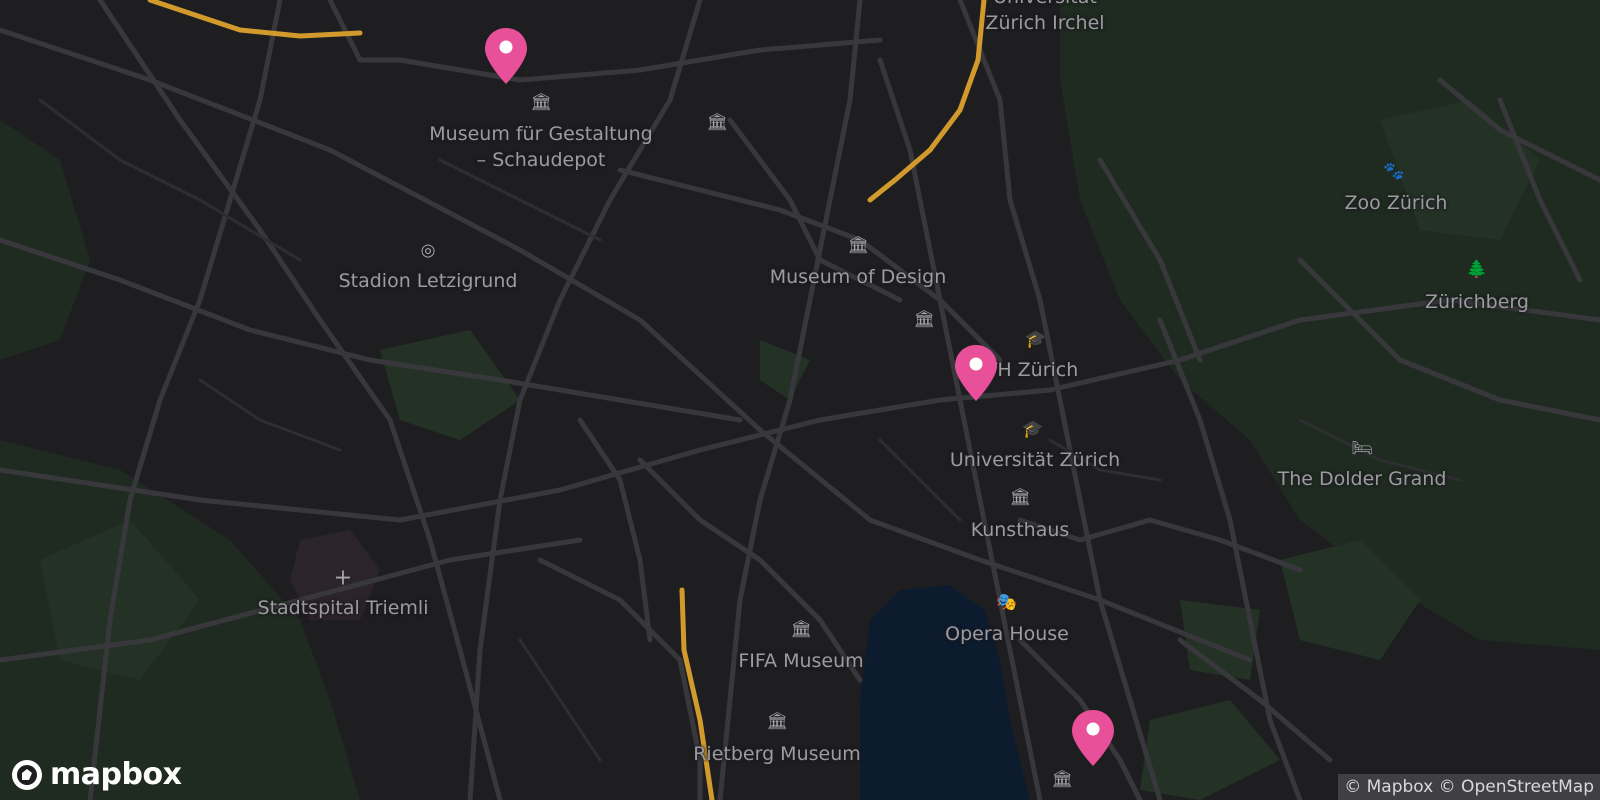  What do you see at coordinates (777, 754) in the screenshot?
I see `label-rietberg-museum: Rietberg Museum` at bounding box center [777, 754].